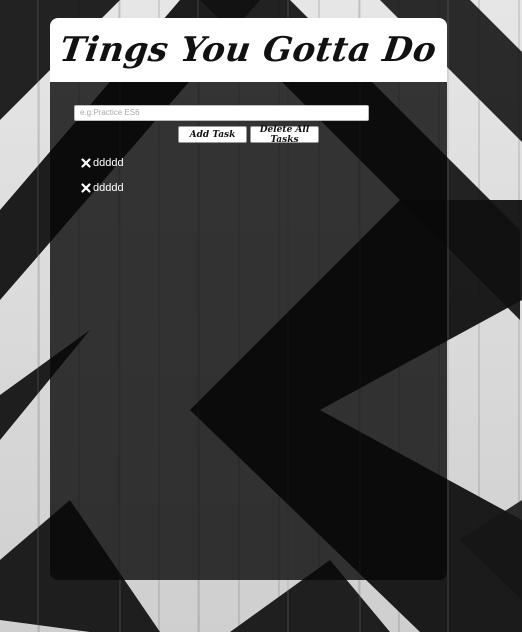 The width and height of the screenshot is (522, 632). I want to click on task-input, so click(221, 112).